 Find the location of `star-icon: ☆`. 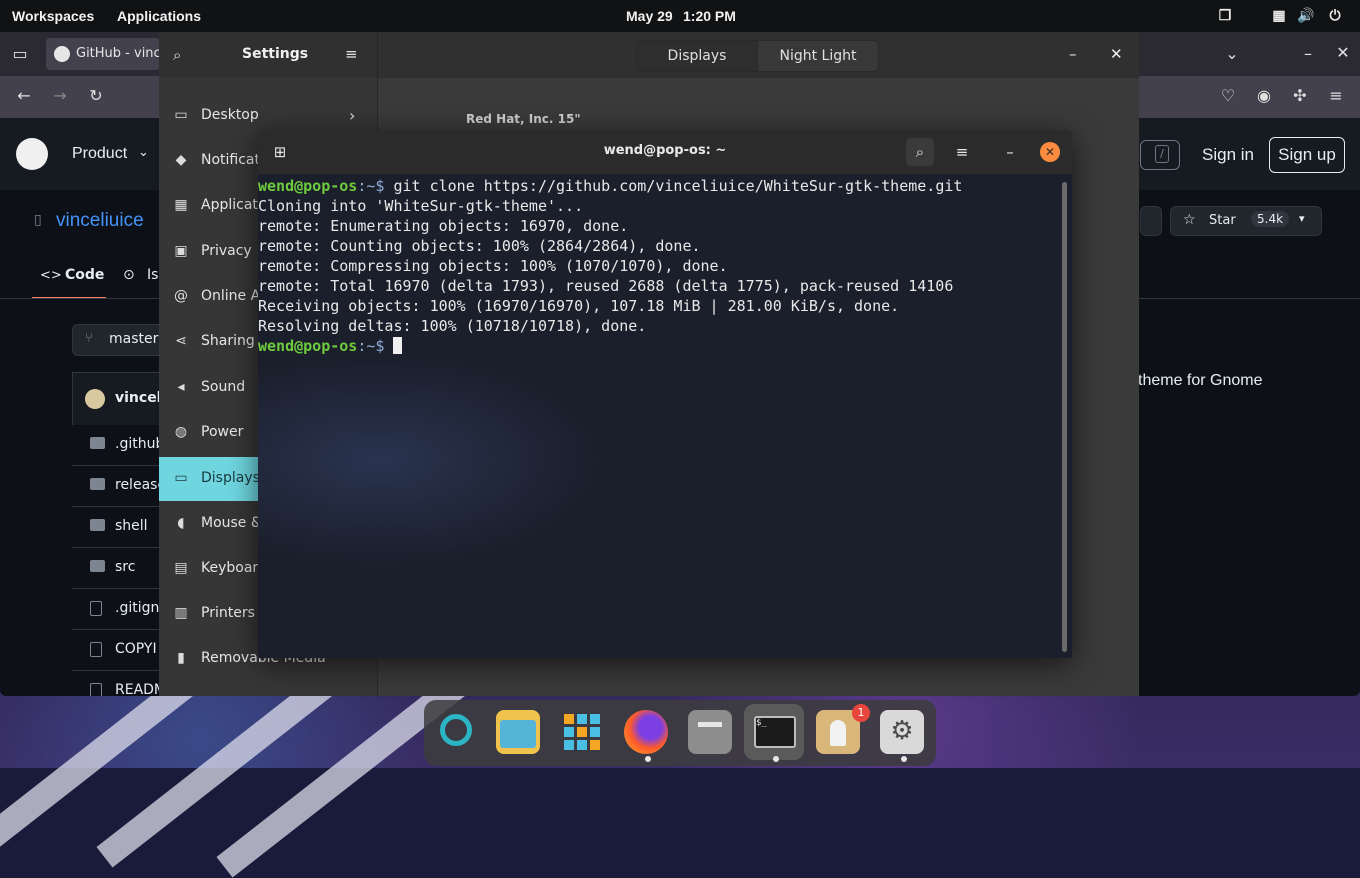

star-icon: ☆ is located at coordinates (1189, 220).